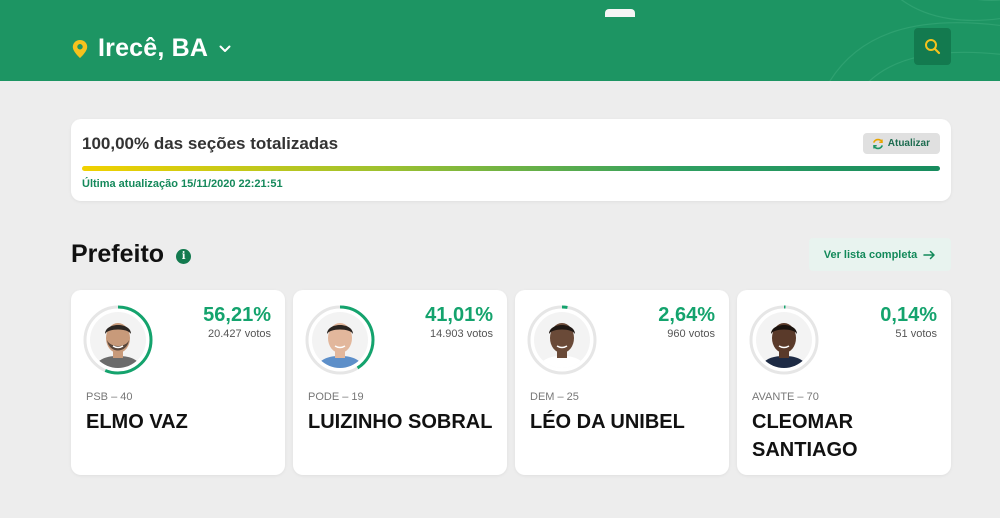 This screenshot has width=1000, height=518. I want to click on search-icon, so click(933, 47).